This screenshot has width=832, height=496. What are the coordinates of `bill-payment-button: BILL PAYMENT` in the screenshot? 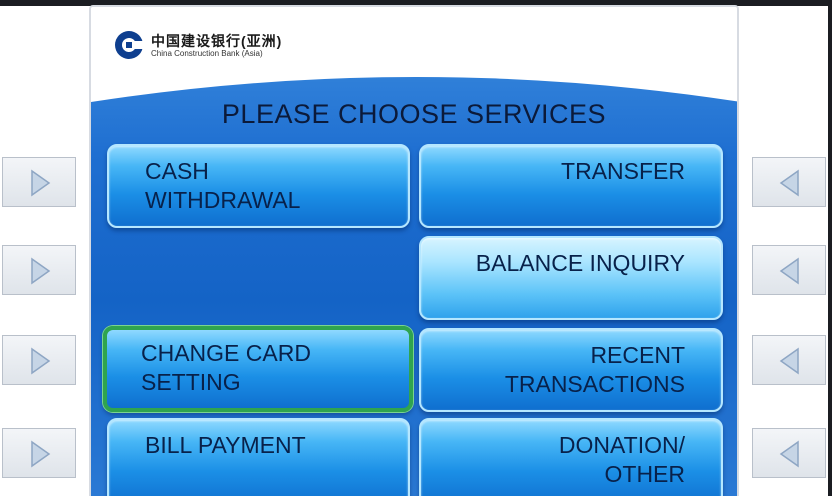 It's located at (258, 457).